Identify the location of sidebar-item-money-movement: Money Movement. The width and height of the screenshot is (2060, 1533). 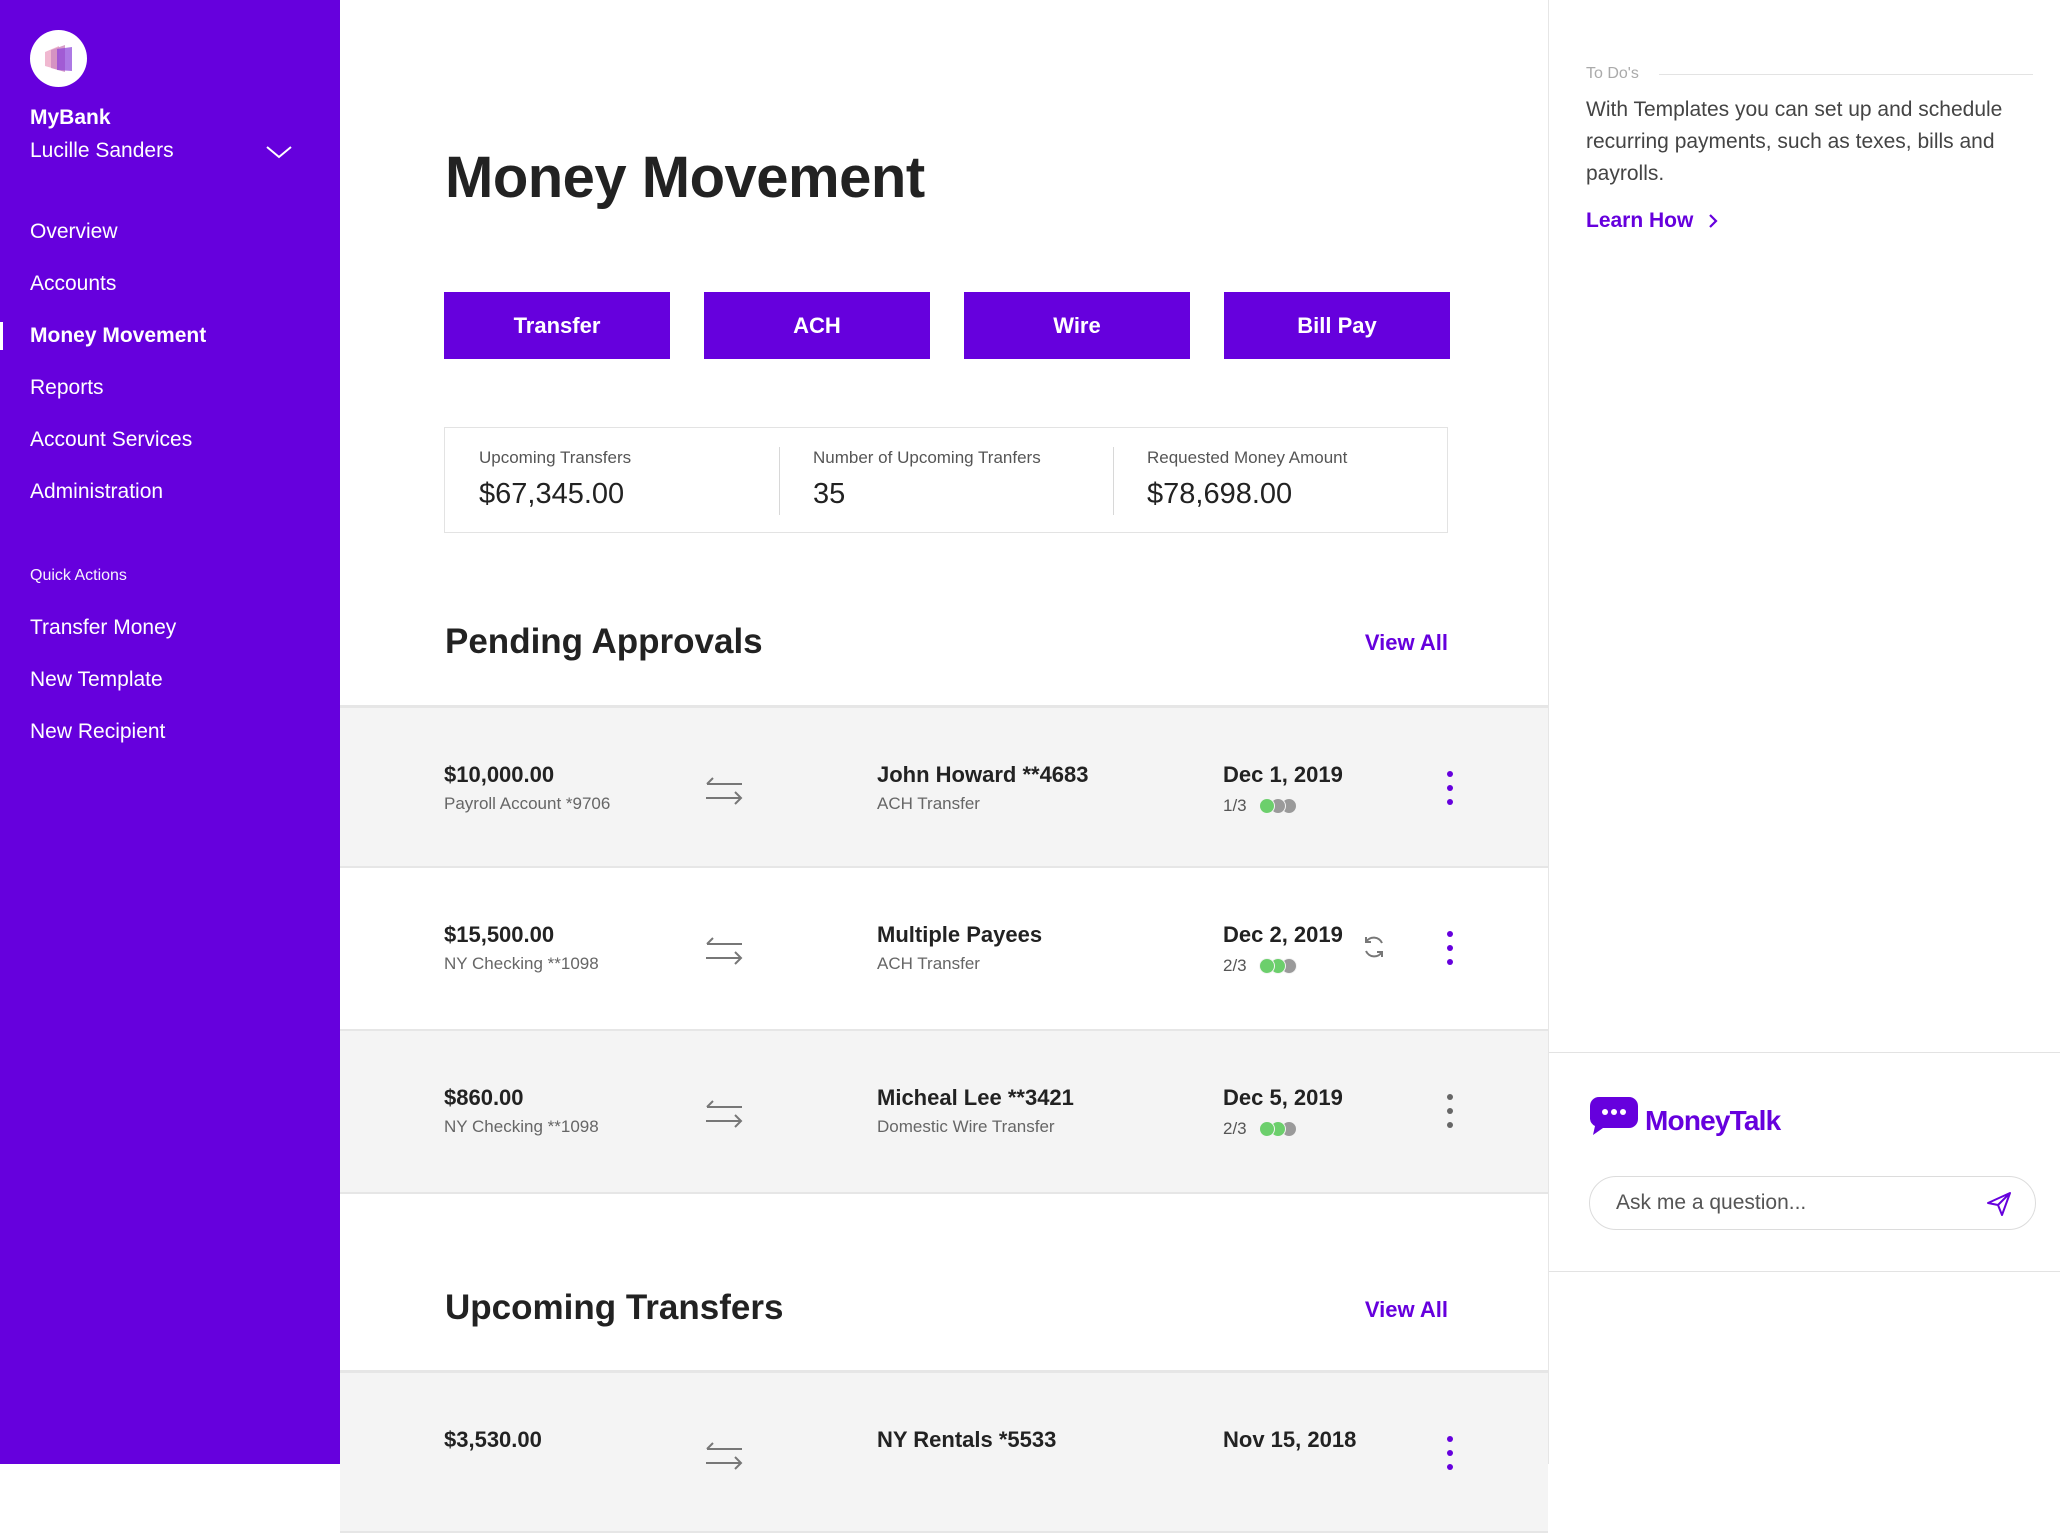
(170, 342).